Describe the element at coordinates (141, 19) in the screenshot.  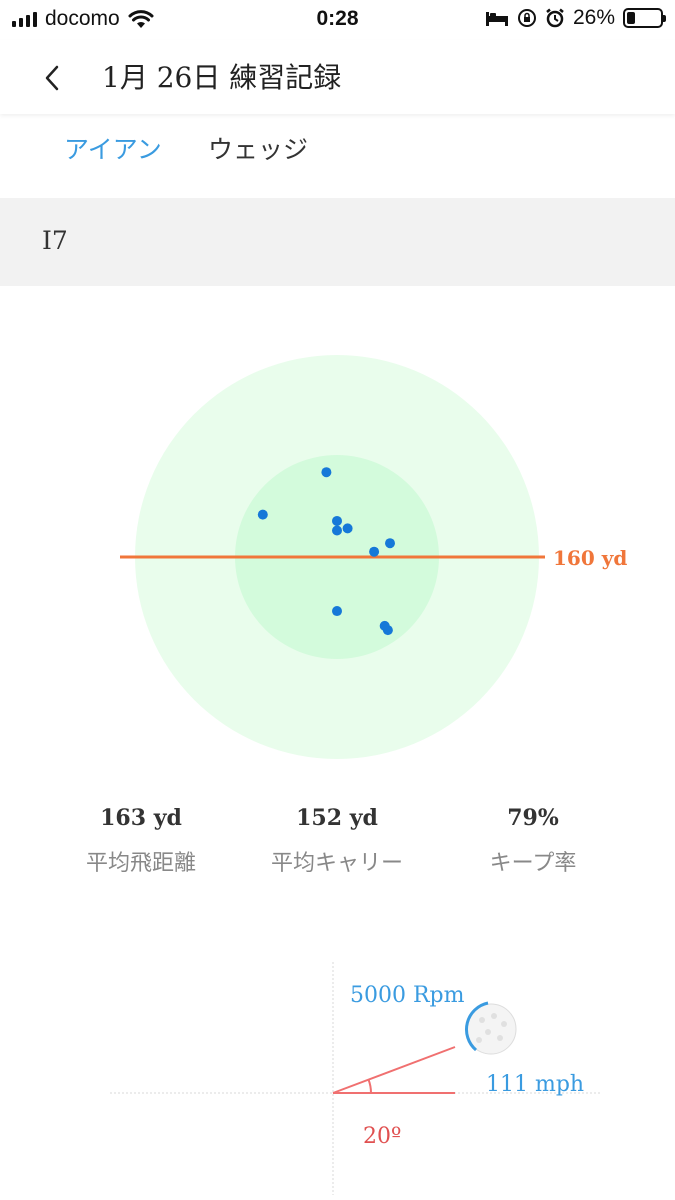
I see `wifi-icon` at that location.